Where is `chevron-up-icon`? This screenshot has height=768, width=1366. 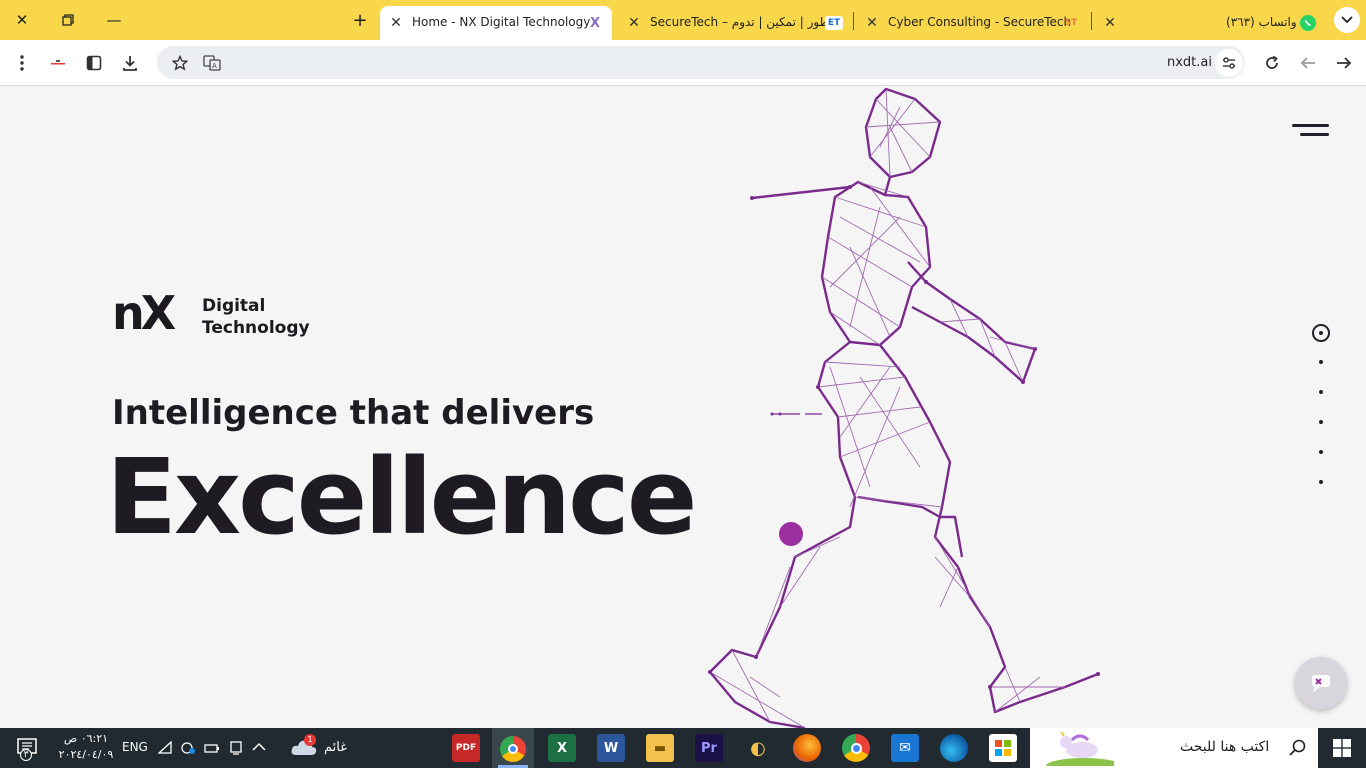
chevron-up-icon is located at coordinates (259, 747).